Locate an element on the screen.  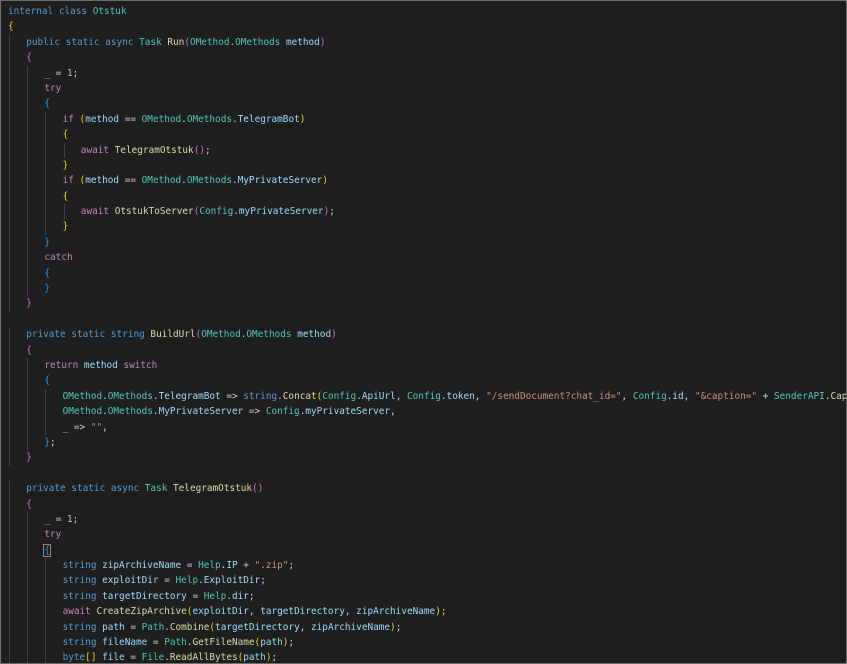
code-token: TelegramBot is located at coordinates (268, 119).